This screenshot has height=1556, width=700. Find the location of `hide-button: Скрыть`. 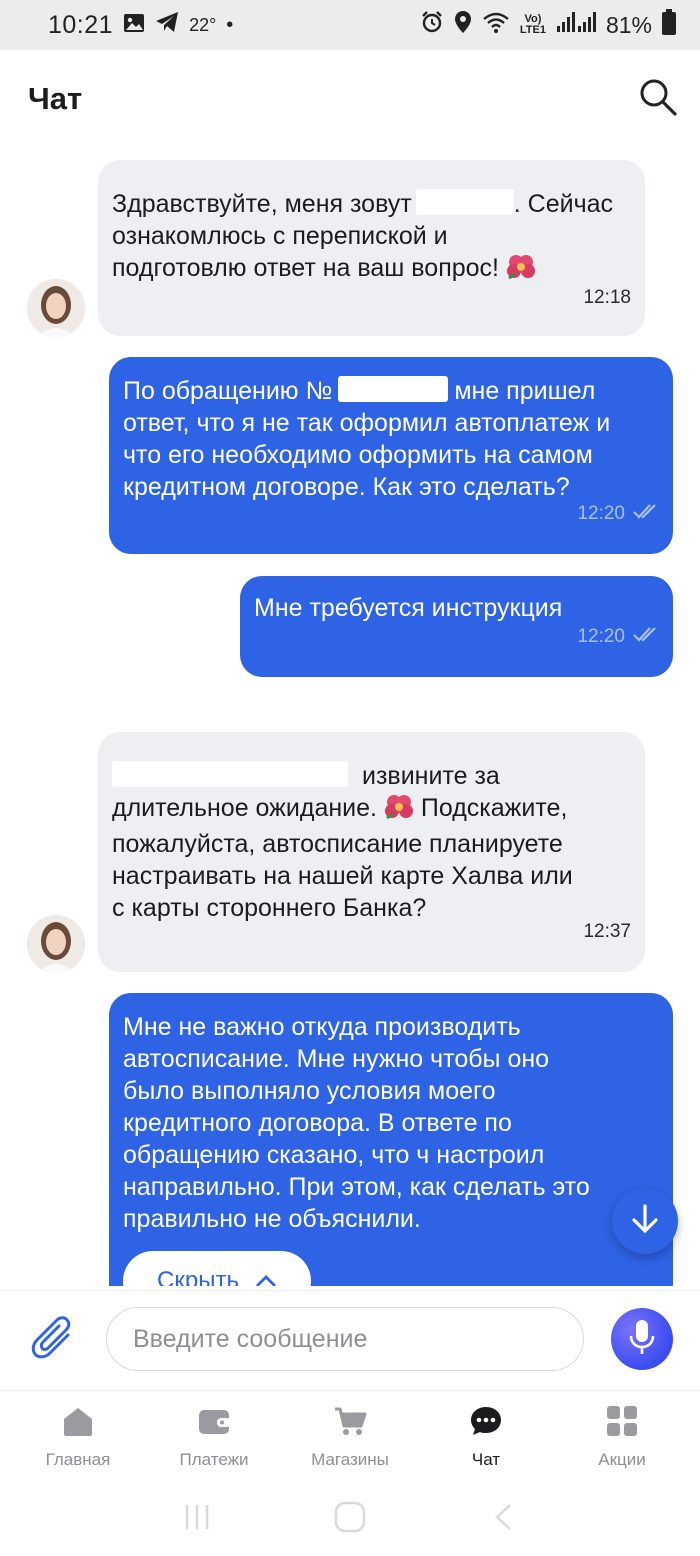

hide-button: Скрыть is located at coordinates (217, 1268).